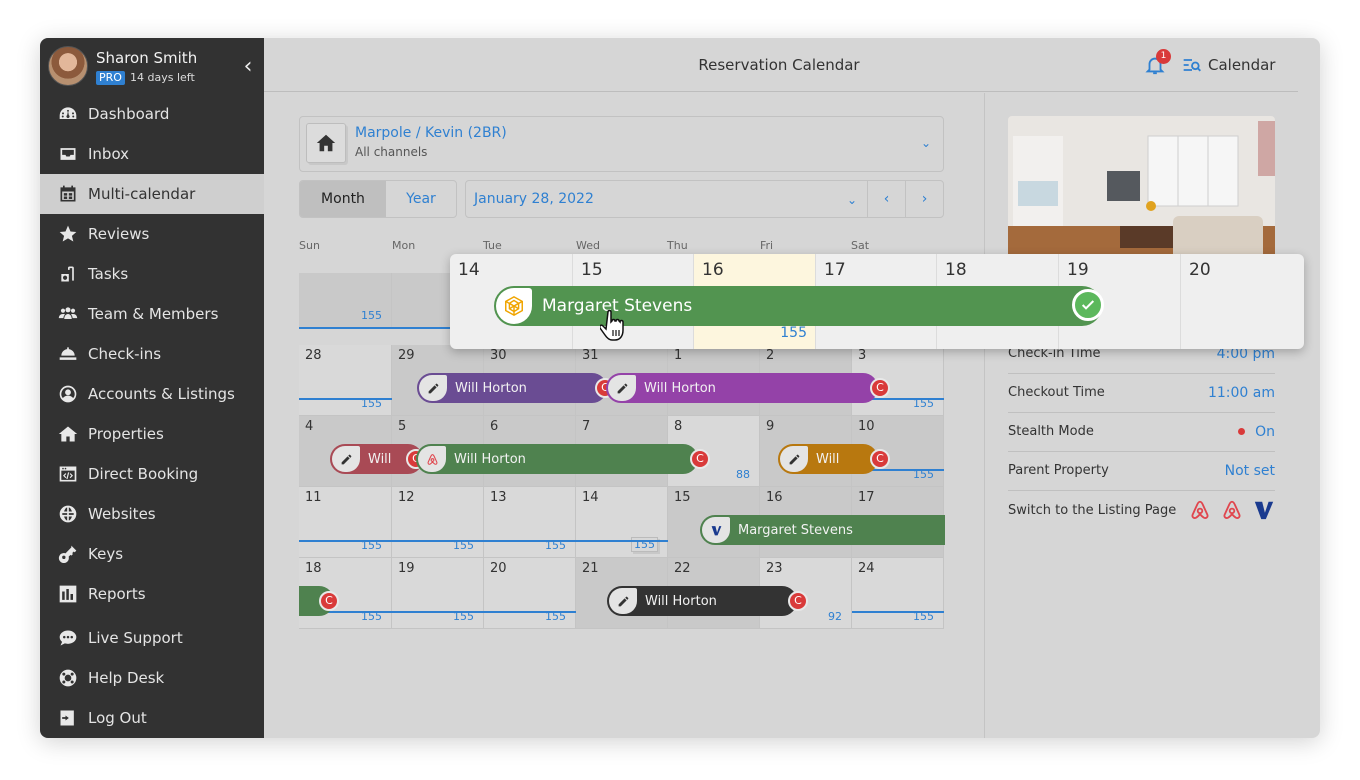 The height and width of the screenshot is (780, 1360). What do you see at coordinates (1265, 431) in the screenshot?
I see `detail-value-text: On` at bounding box center [1265, 431].